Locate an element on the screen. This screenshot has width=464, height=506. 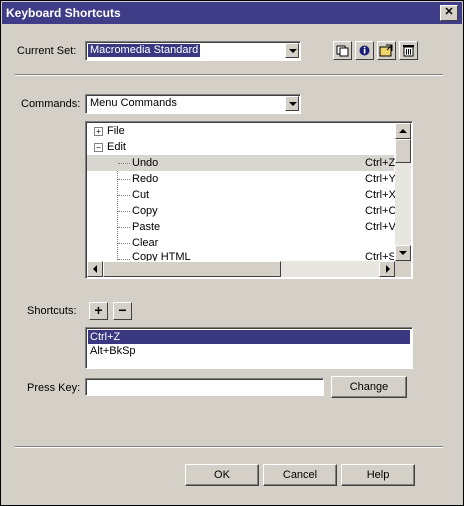
horizontal-scroll-thumb is located at coordinates (192, 269).